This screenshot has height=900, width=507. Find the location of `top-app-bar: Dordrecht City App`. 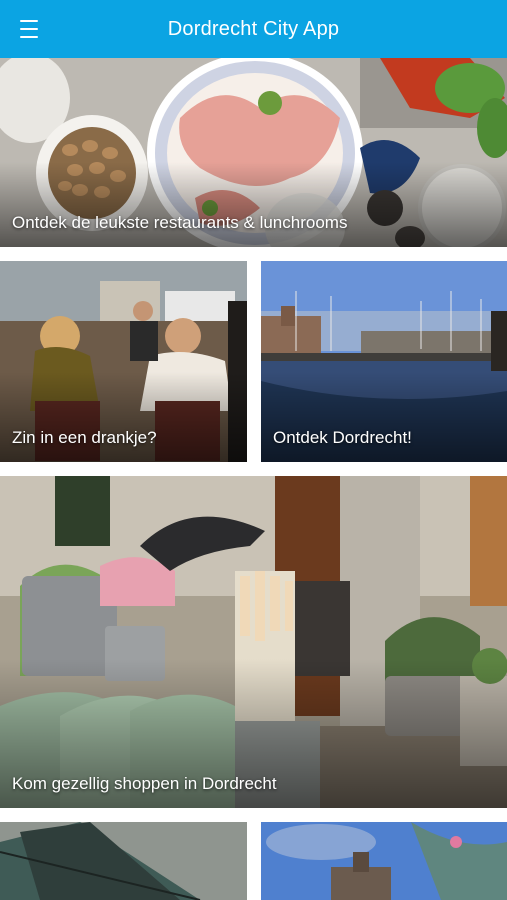

top-app-bar: Dordrecht City App is located at coordinates (253, 29).